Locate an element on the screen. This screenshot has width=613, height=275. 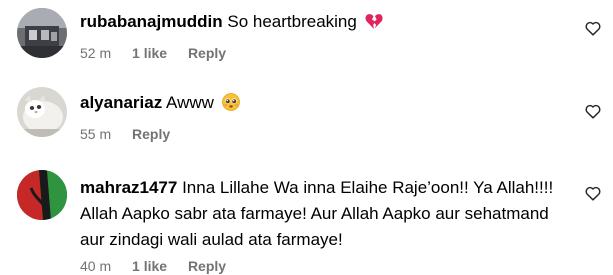
comment-username: alyanariaz is located at coordinates (121, 102).